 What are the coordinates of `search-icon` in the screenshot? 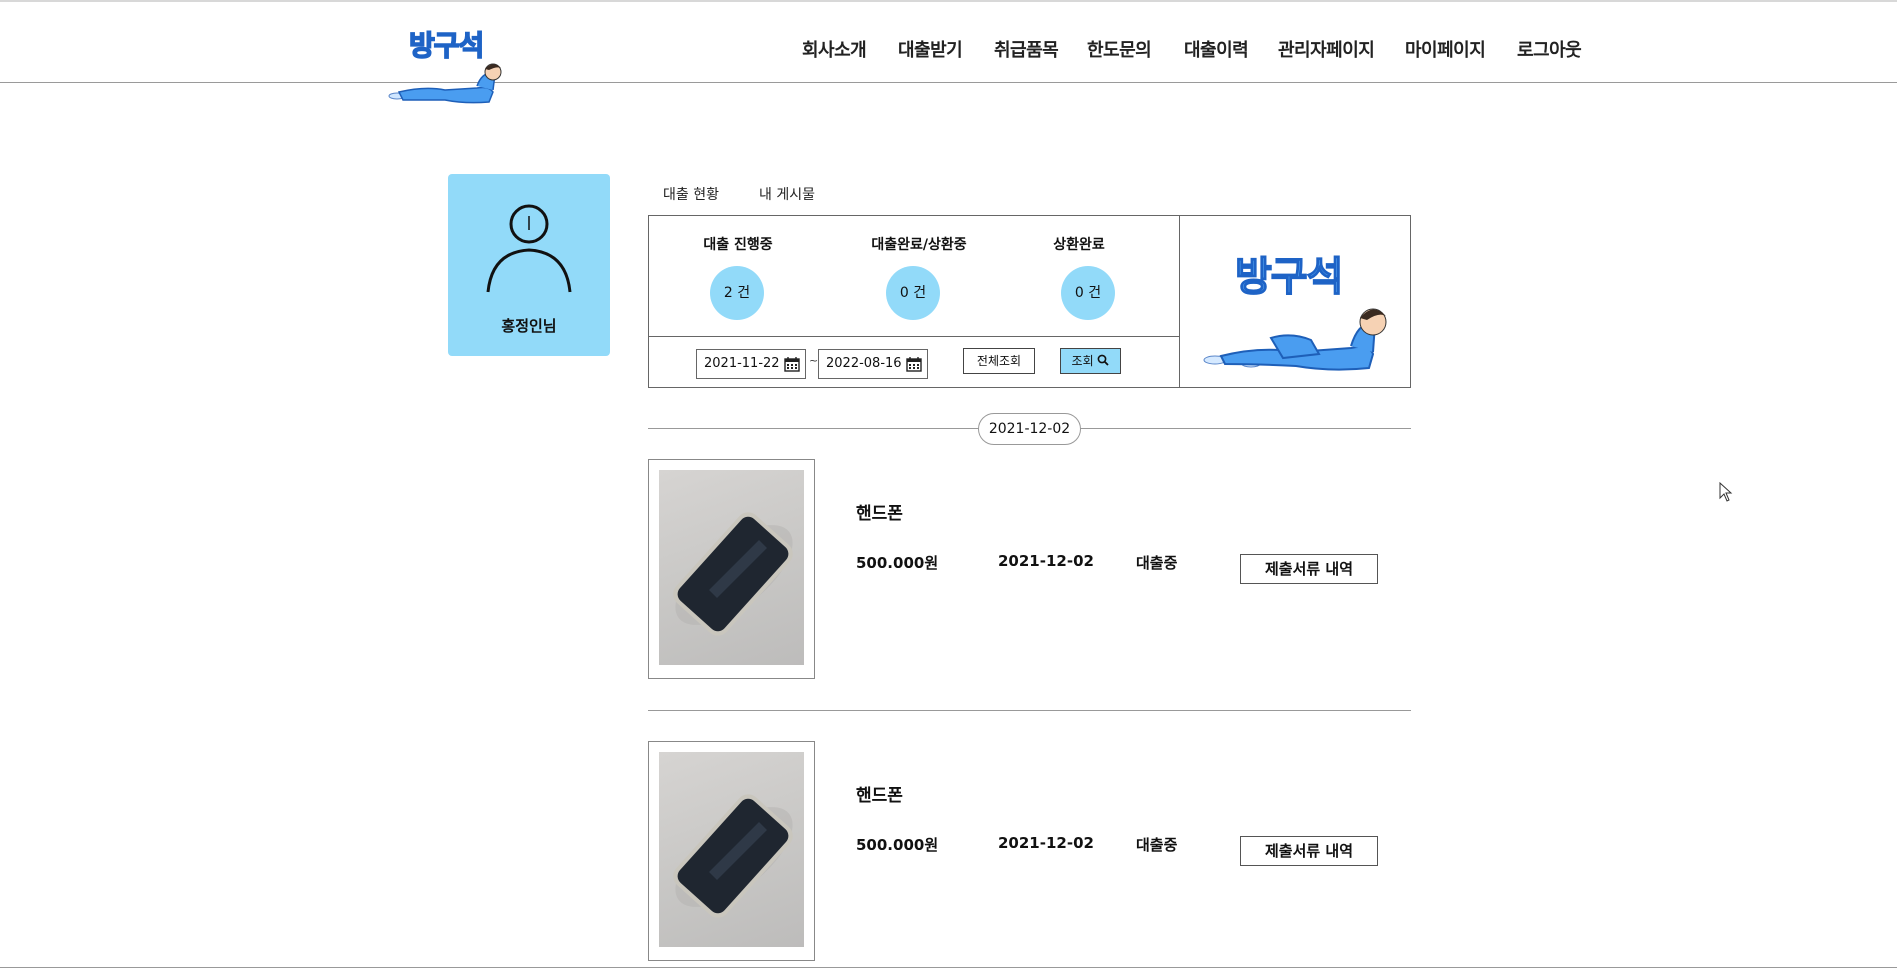 It's located at (1104, 360).